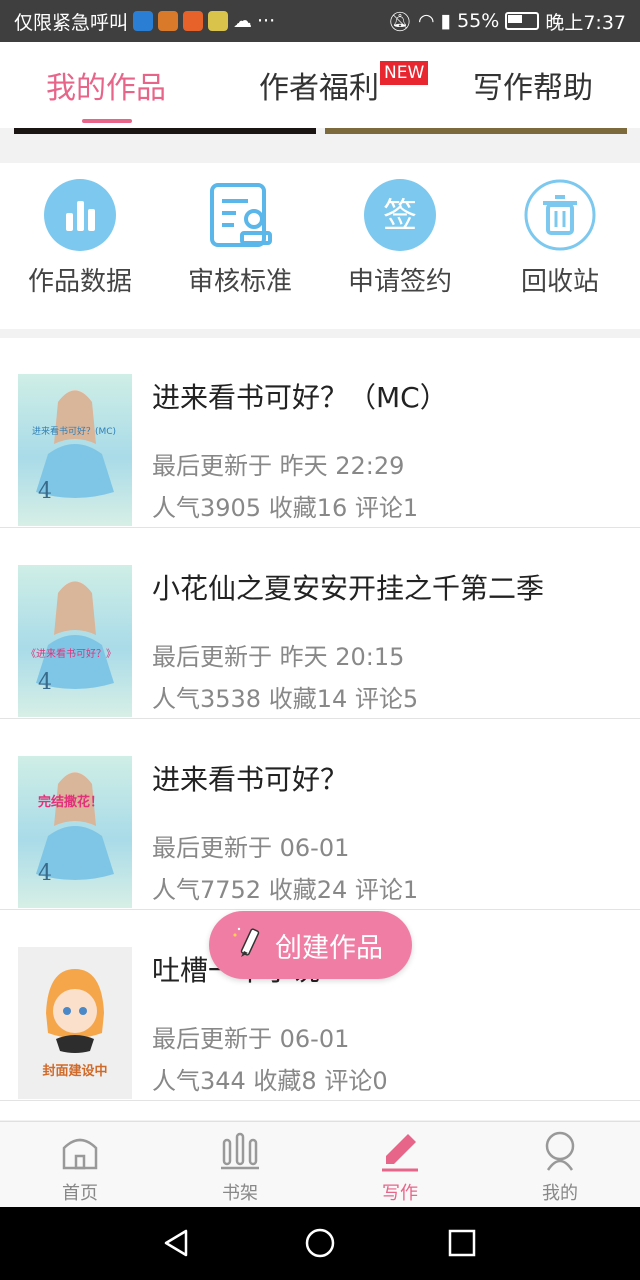  What do you see at coordinates (240, 1193) in the screenshot?
I see `nav-label: 书架` at bounding box center [240, 1193].